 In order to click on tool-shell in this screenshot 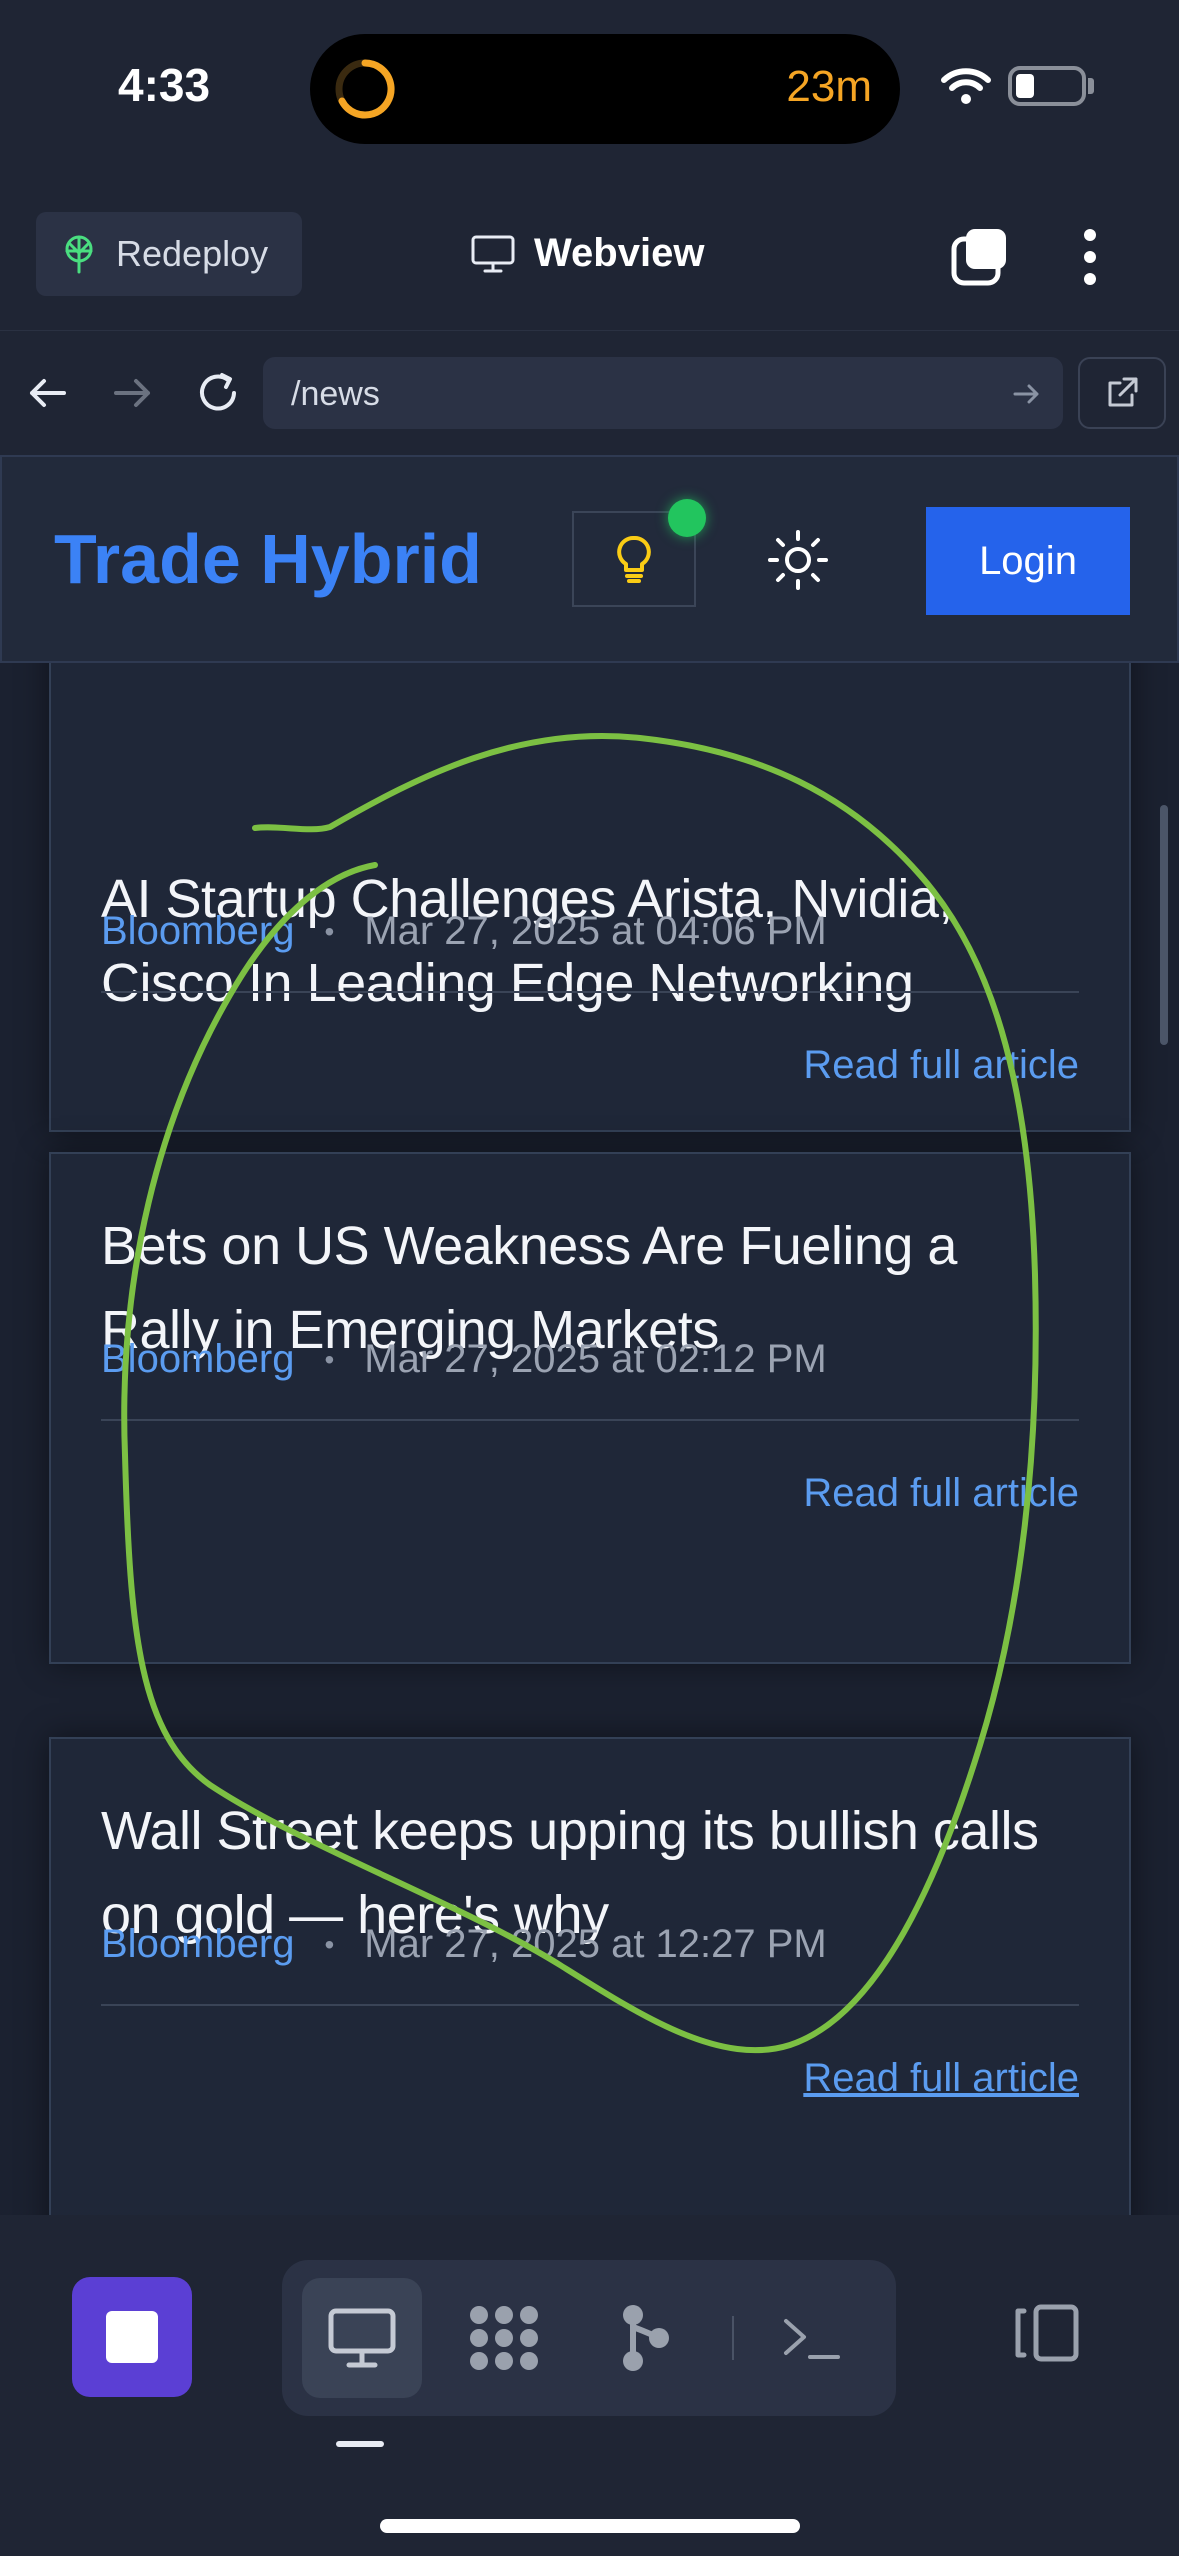, I will do `click(812, 2338)`.